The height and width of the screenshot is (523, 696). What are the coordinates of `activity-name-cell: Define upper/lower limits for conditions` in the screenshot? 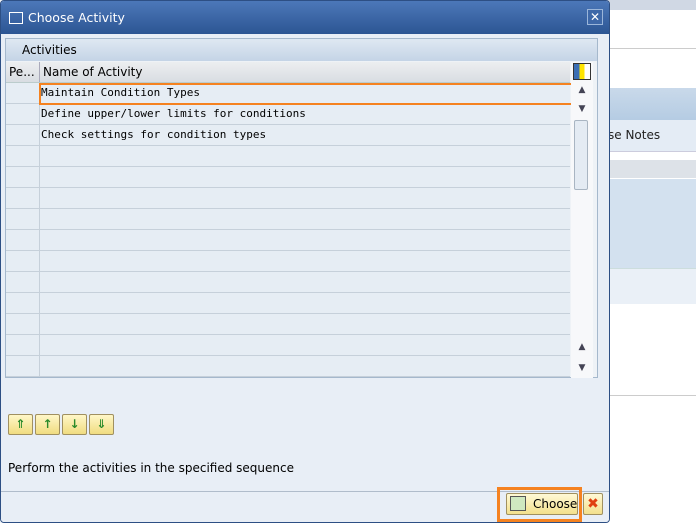 It's located at (173, 114).